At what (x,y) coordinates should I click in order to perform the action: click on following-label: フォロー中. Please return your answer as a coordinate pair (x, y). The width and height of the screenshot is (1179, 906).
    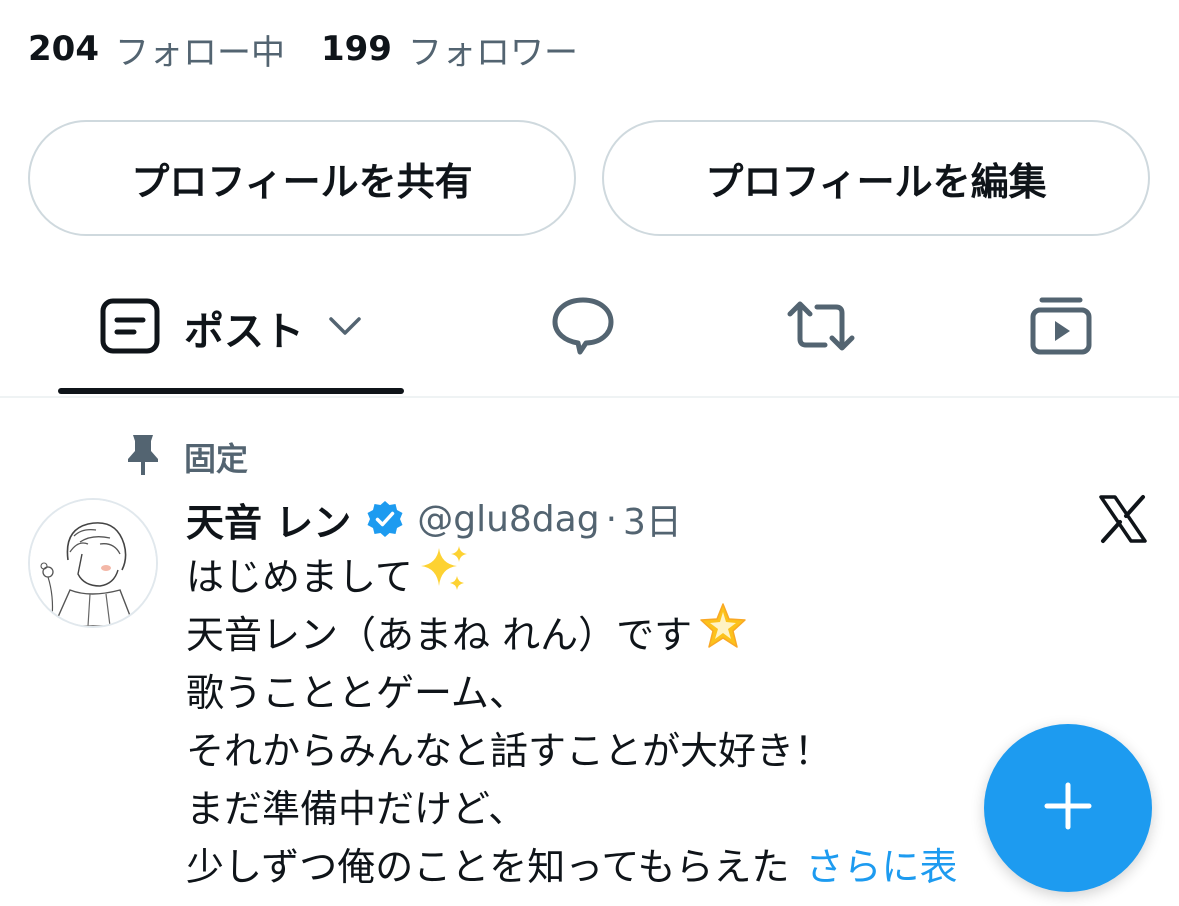
    Looking at the image, I should click on (199, 52).